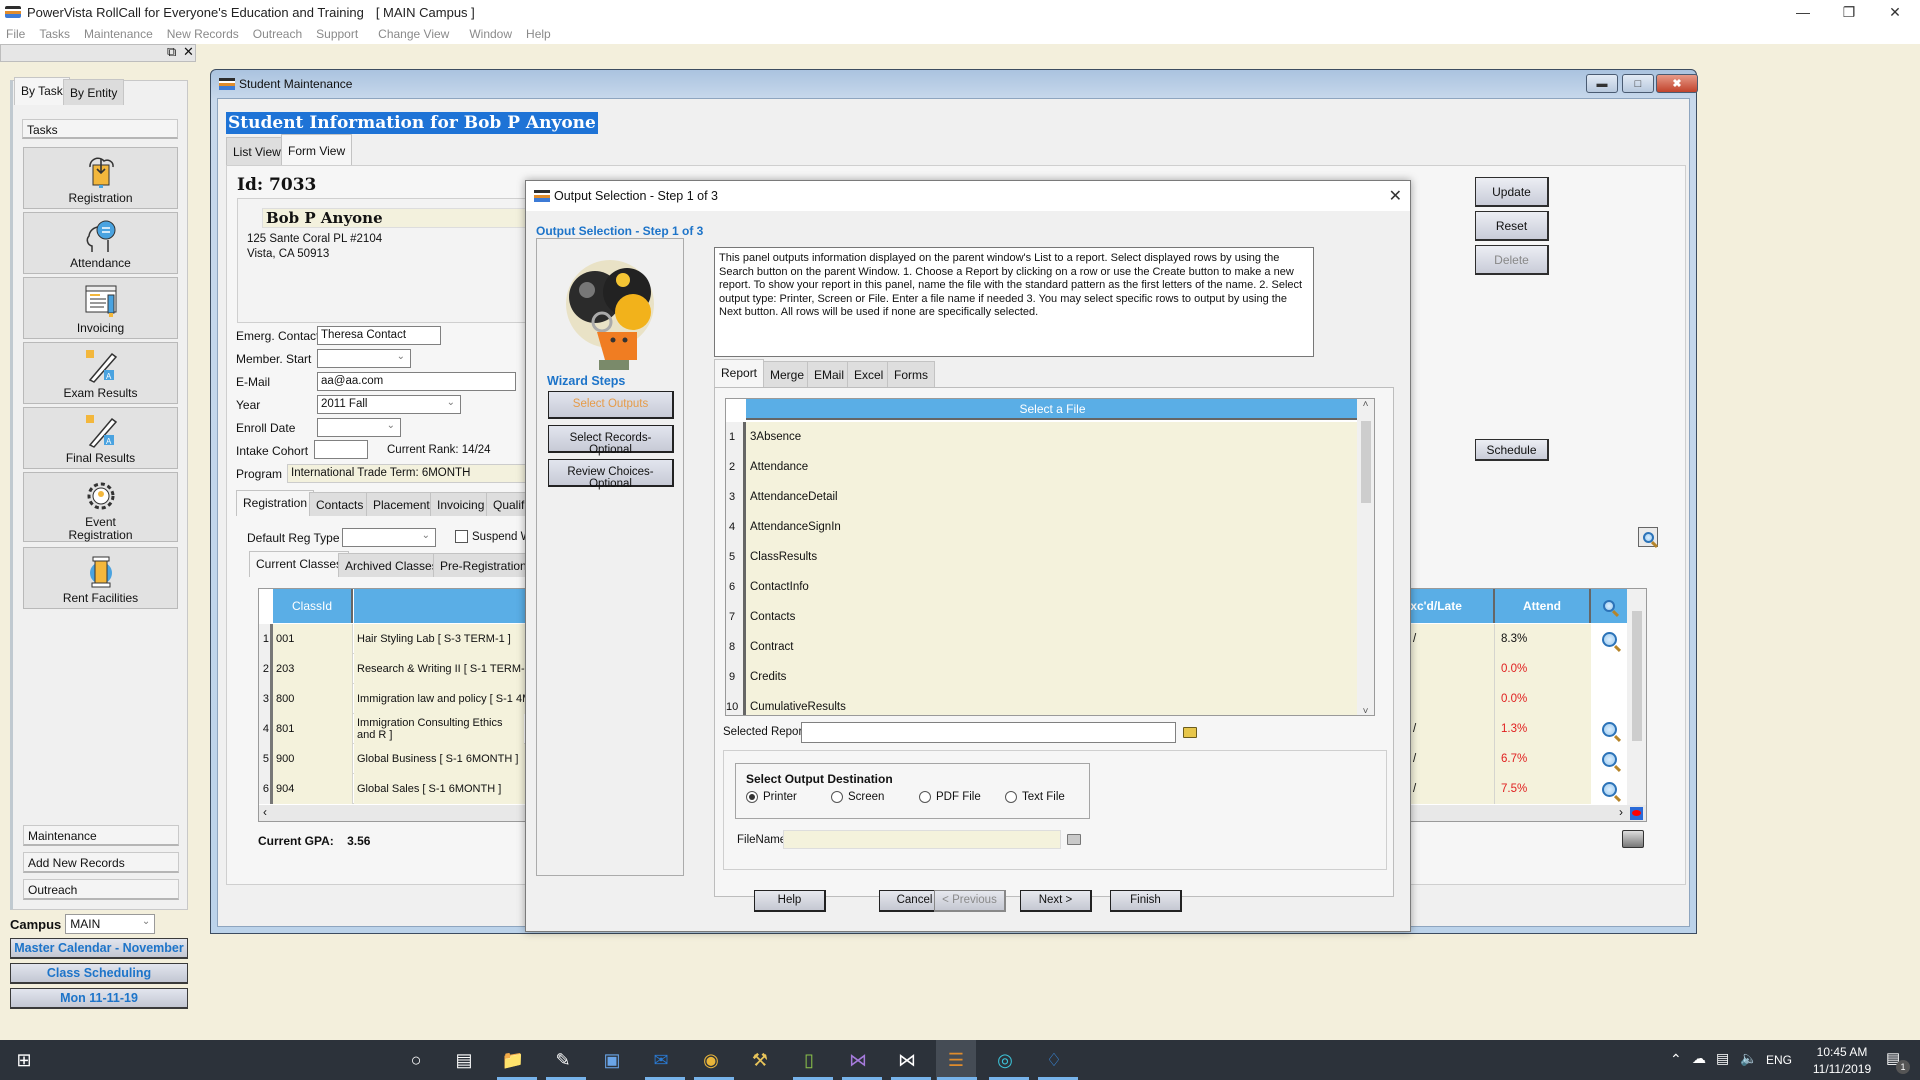 The width and height of the screenshot is (1920, 1080). What do you see at coordinates (1146, 901) in the screenshot?
I see `finish-button: Finish` at bounding box center [1146, 901].